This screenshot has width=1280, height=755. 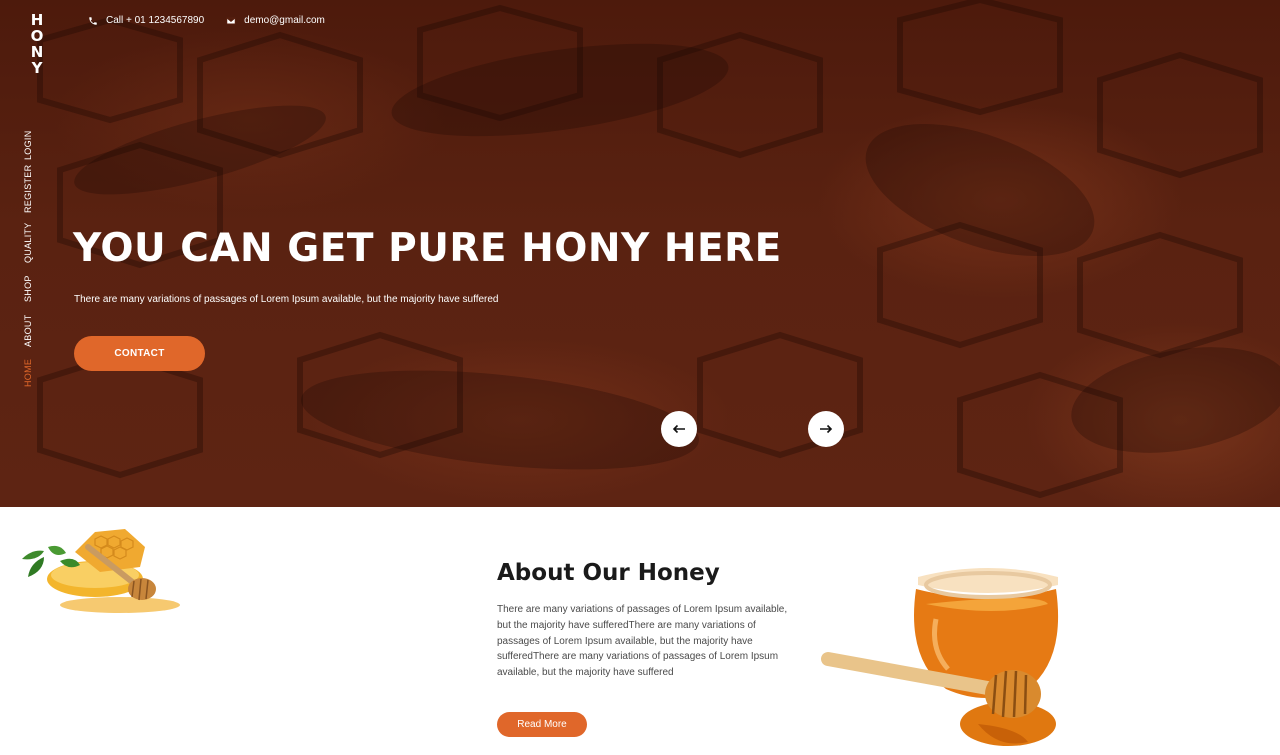 I want to click on contact-button: CONTACT, so click(x=139, y=353).